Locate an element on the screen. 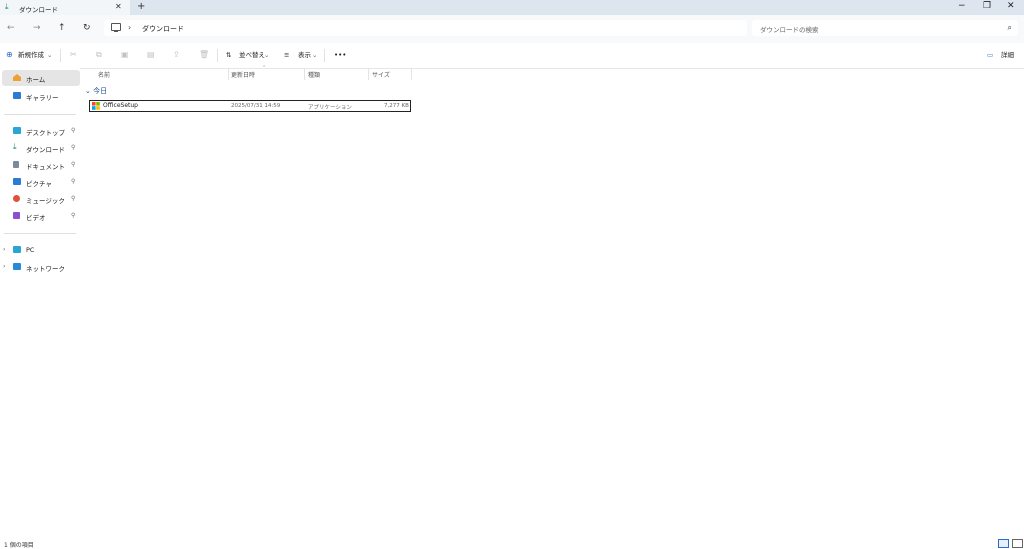 This screenshot has height=549, width=1024. column-header-size: サイズ is located at coordinates (381, 74).